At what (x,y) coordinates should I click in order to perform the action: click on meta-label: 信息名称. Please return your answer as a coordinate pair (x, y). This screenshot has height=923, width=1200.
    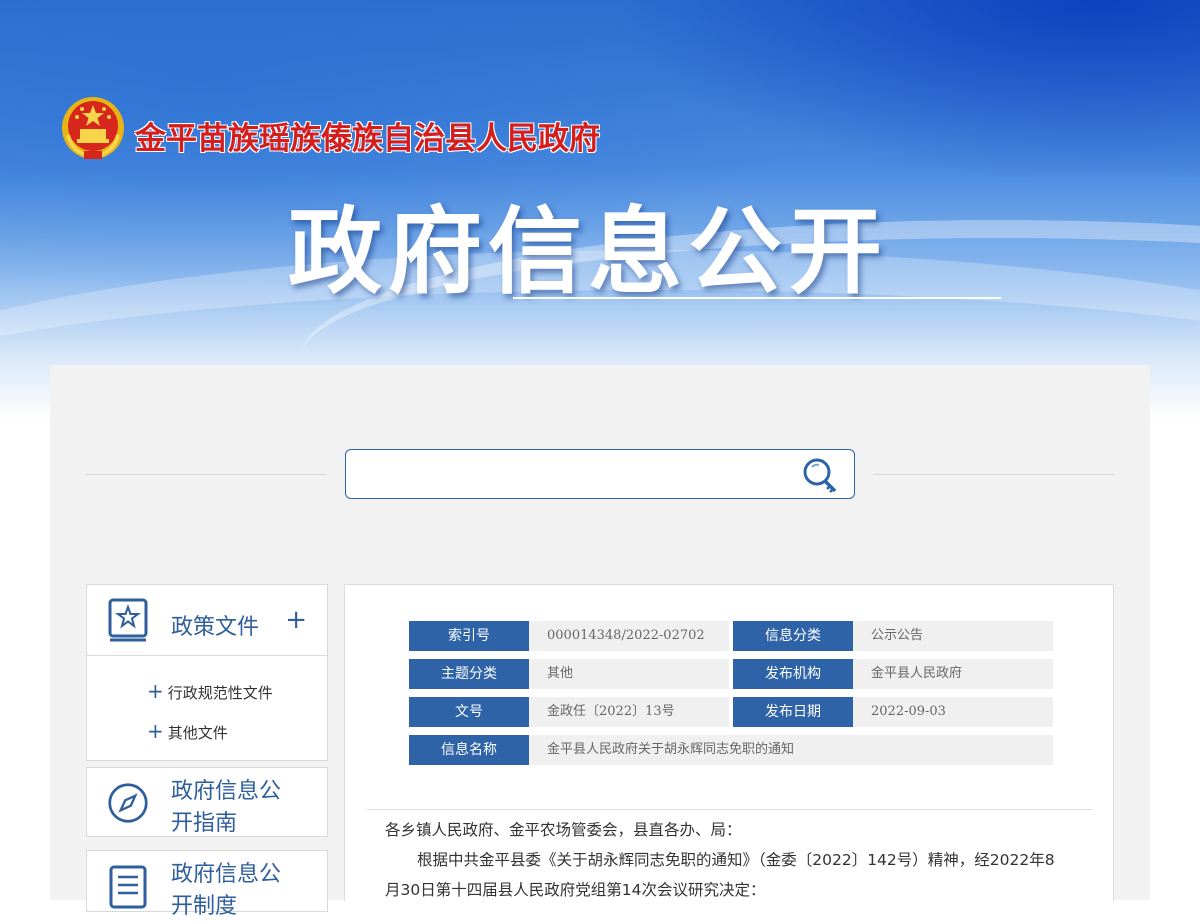
    Looking at the image, I should click on (473, 750).